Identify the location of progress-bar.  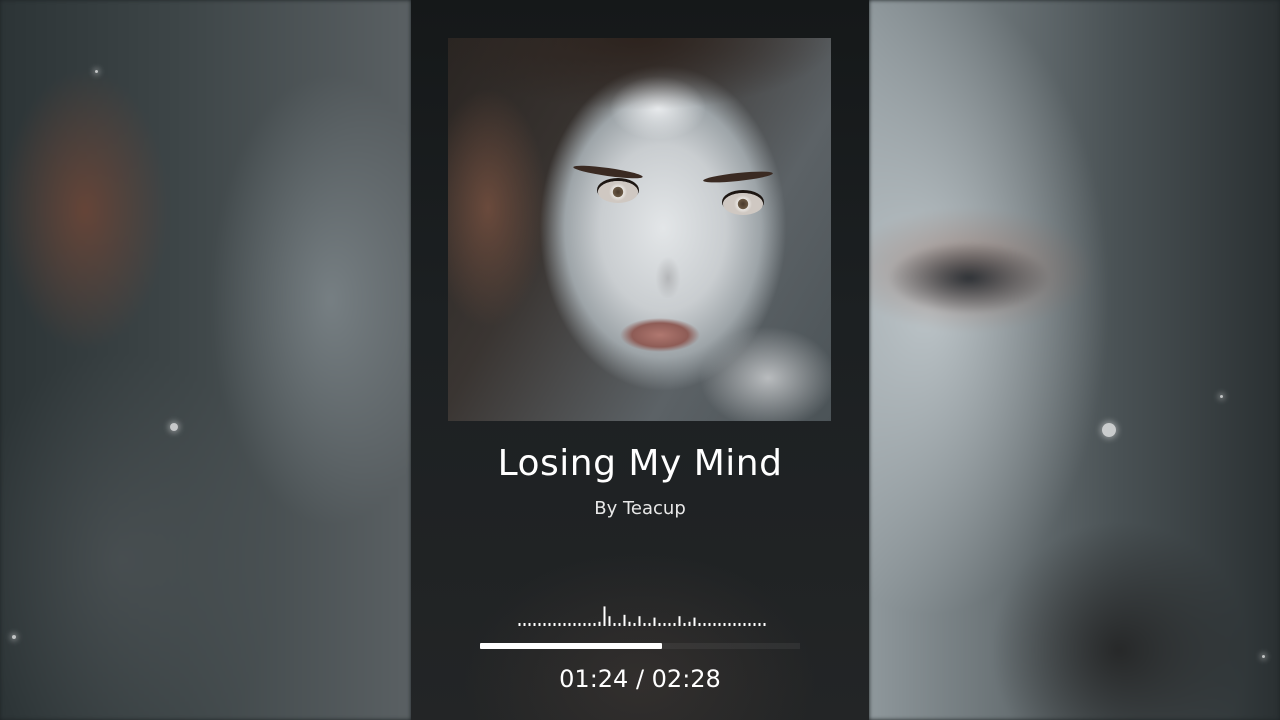
(640, 646).